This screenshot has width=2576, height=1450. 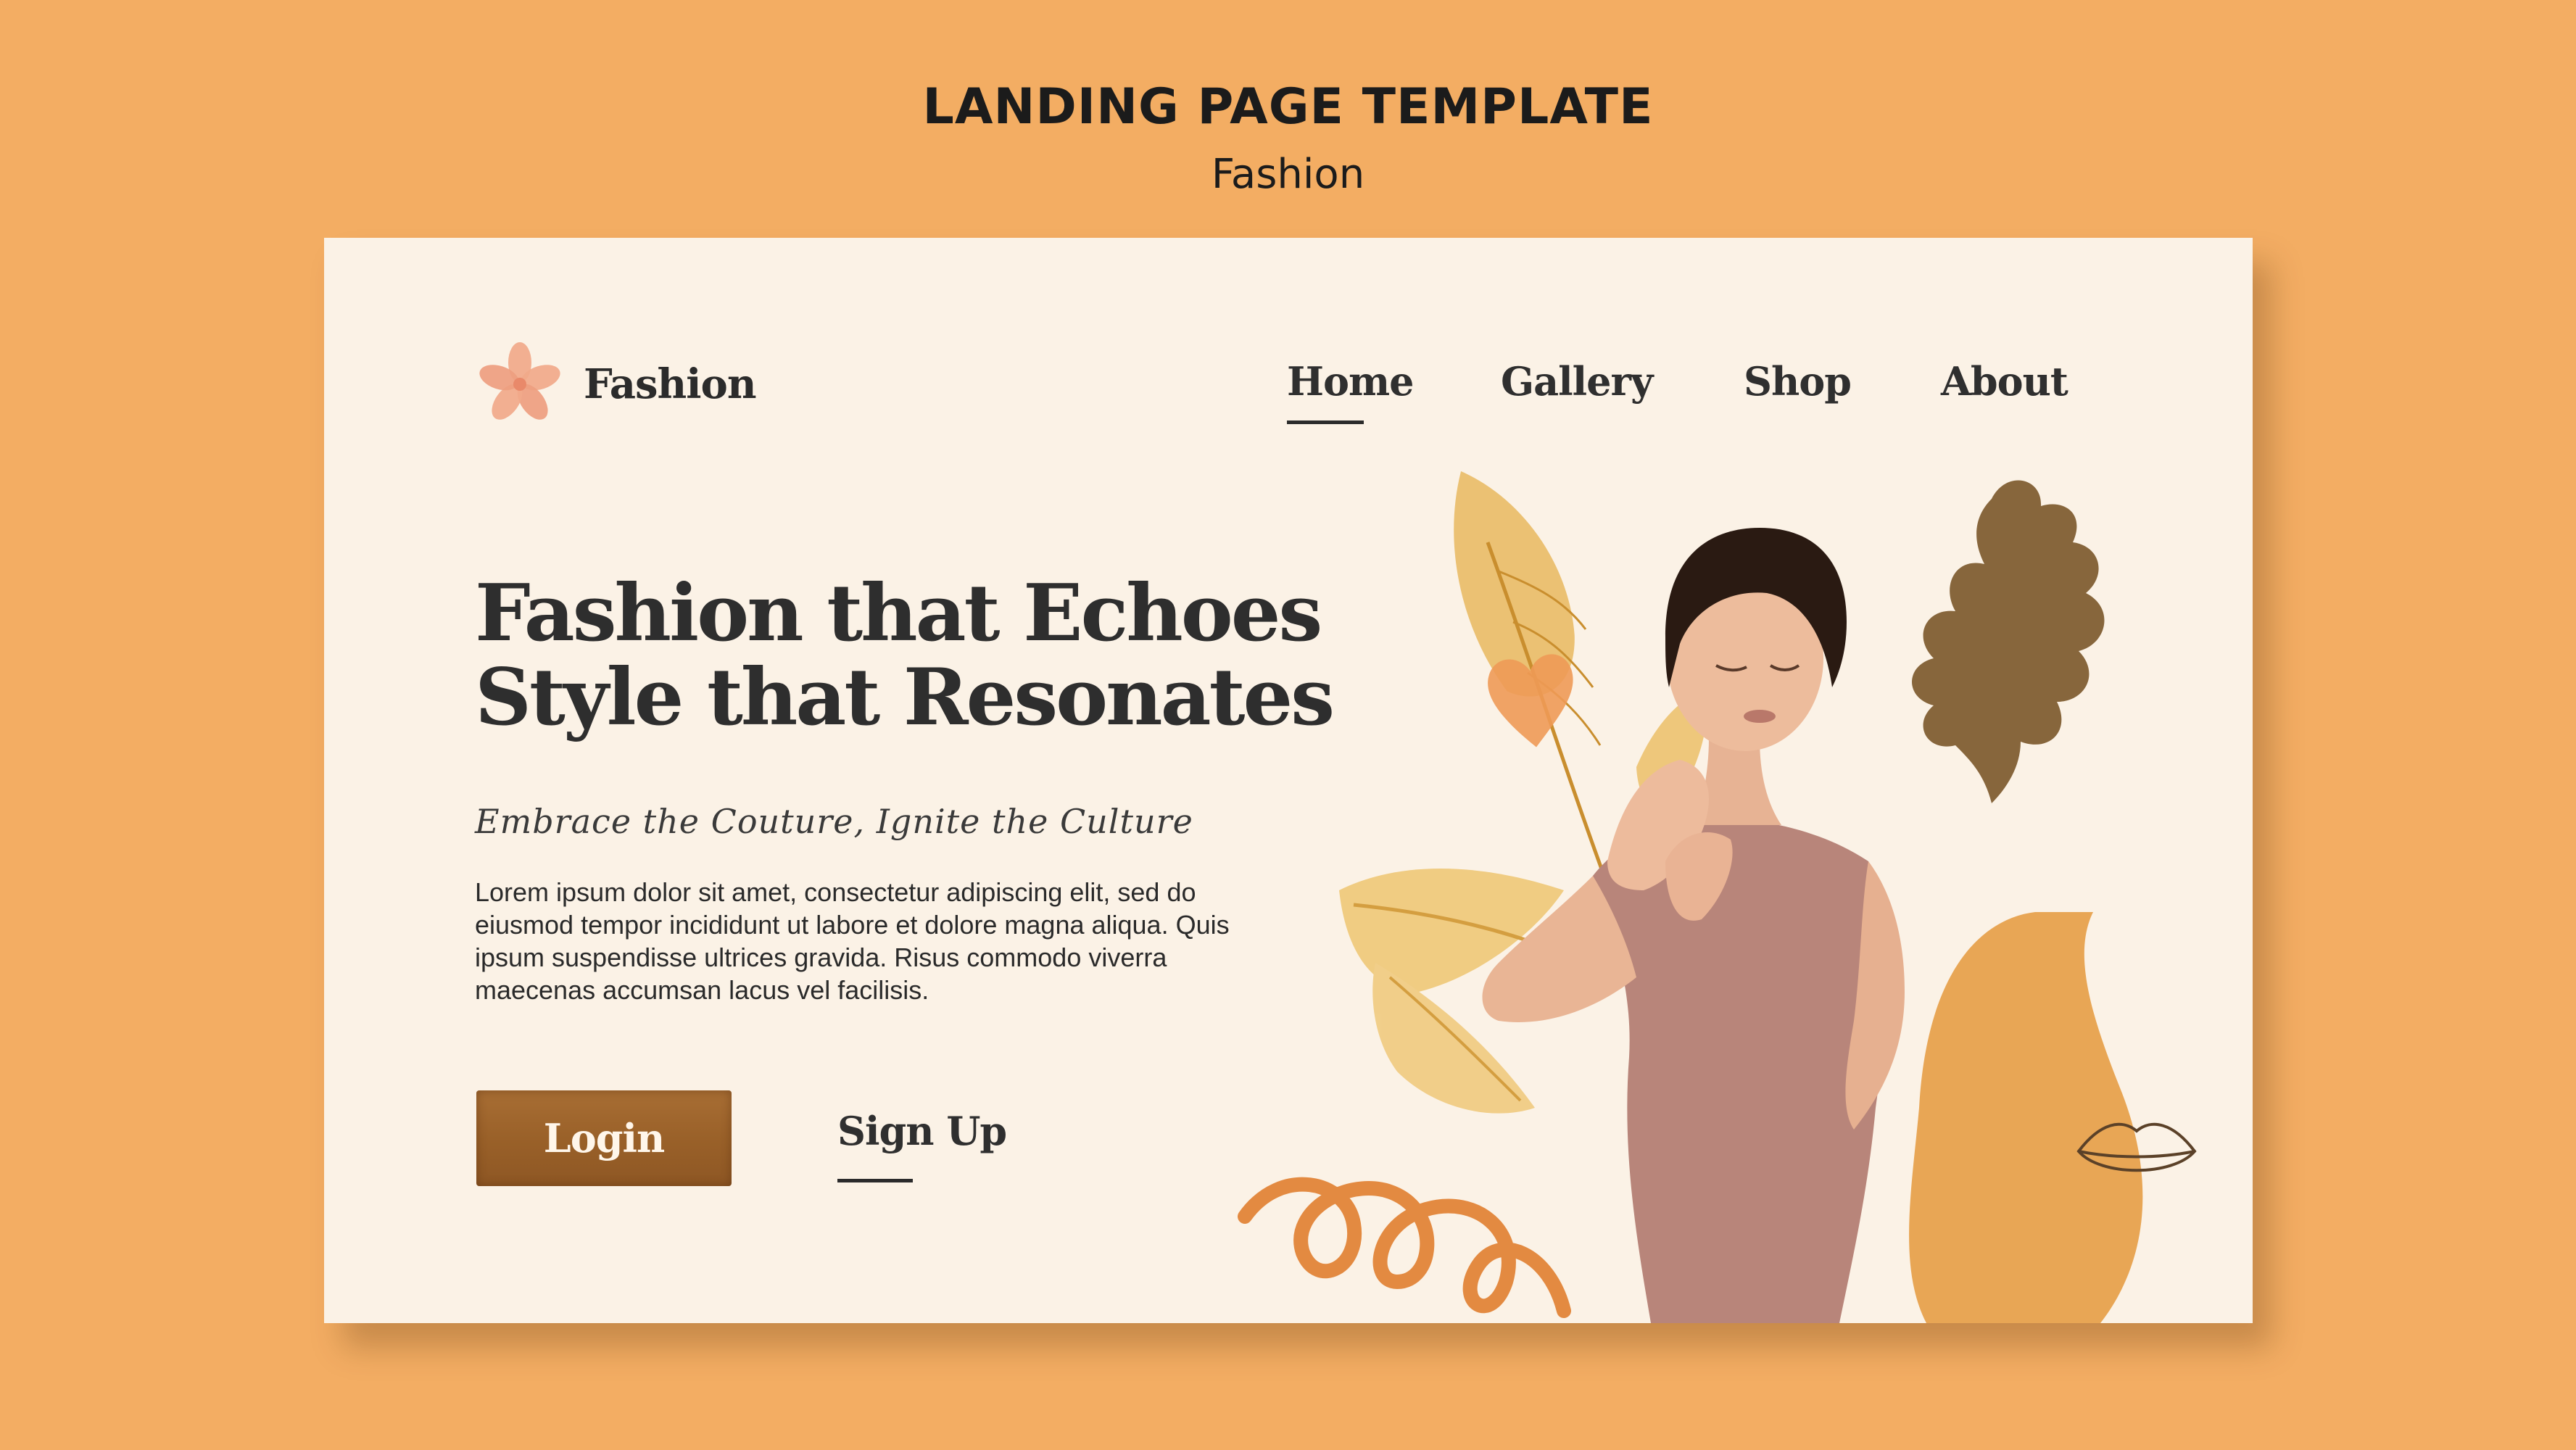 I want to click on login-button: Login, so click(x=604, y=1138).